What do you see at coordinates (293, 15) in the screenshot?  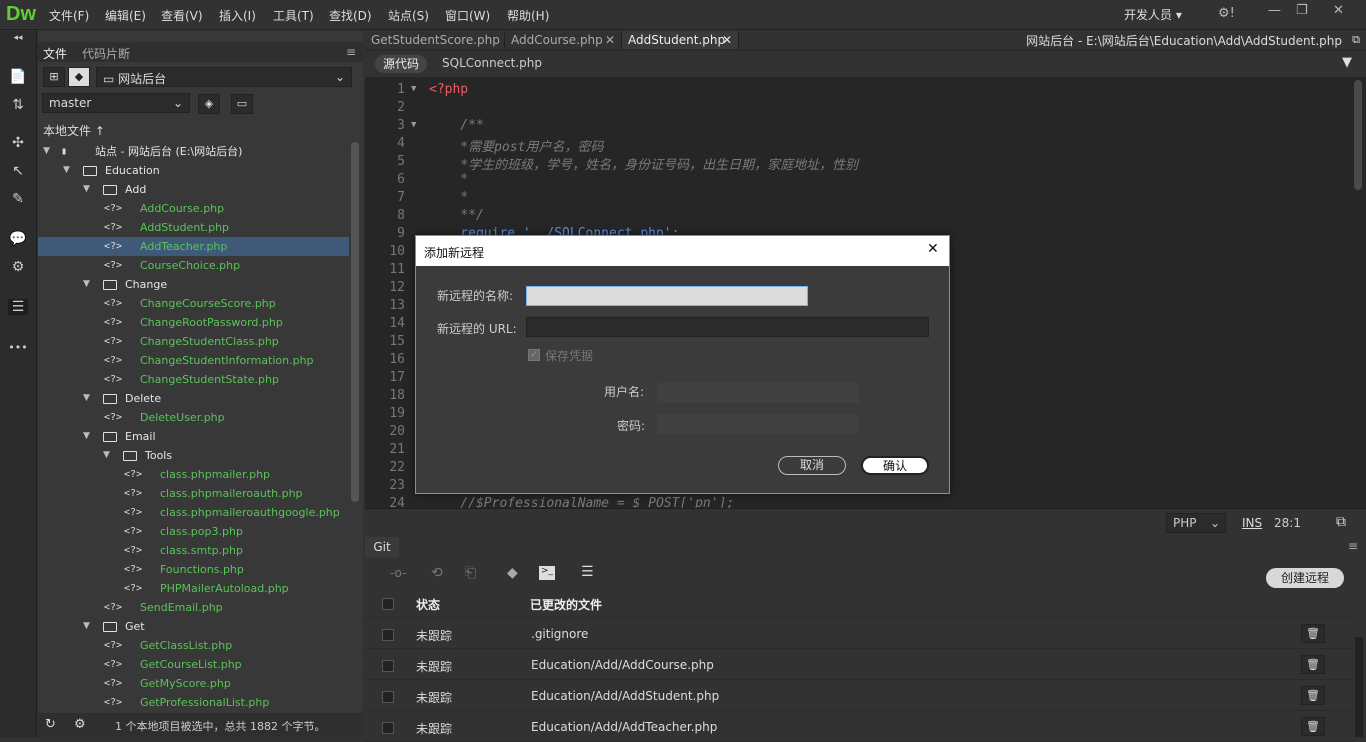 I see `menu-item-4: 工具(T)` at bounding box center [293, 15].